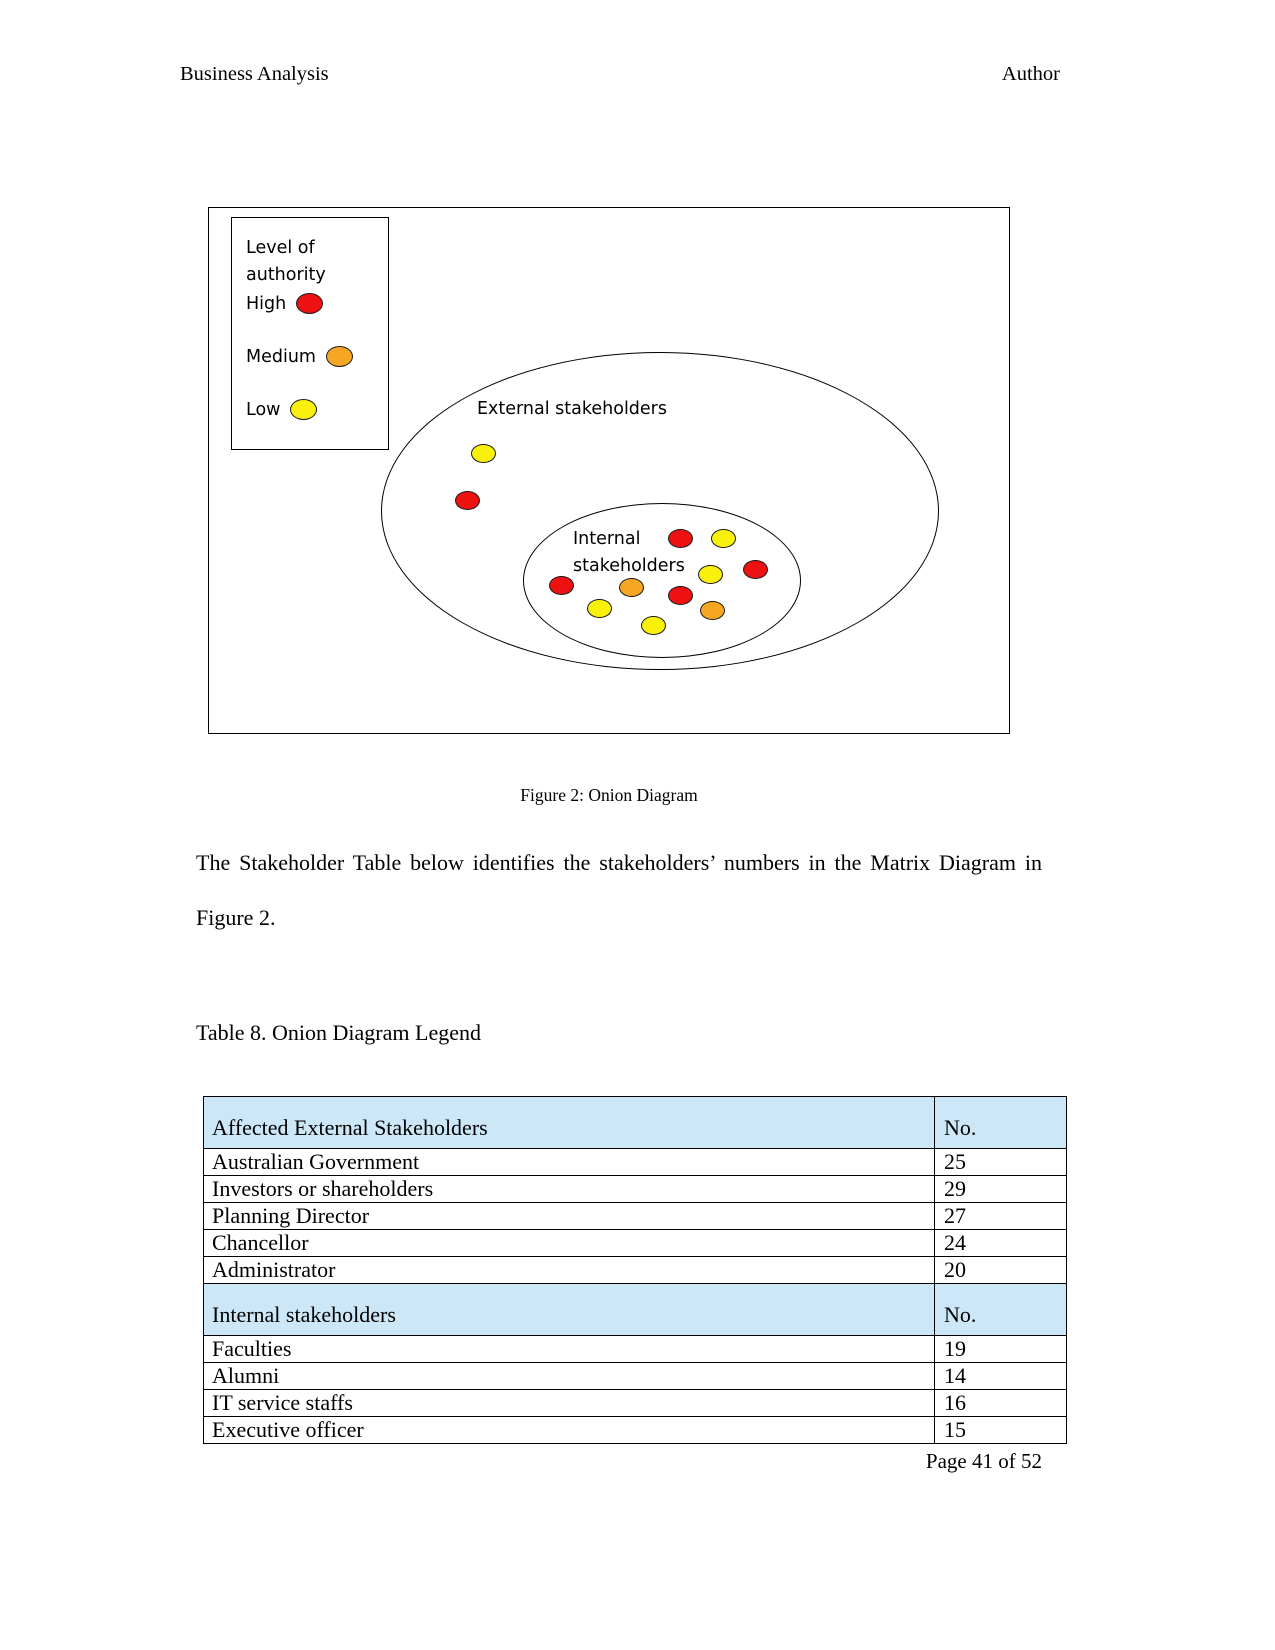 This screenshot has height=1650, width=1275. I want to click on table-row: Alumni 14, so click(635, 1376).